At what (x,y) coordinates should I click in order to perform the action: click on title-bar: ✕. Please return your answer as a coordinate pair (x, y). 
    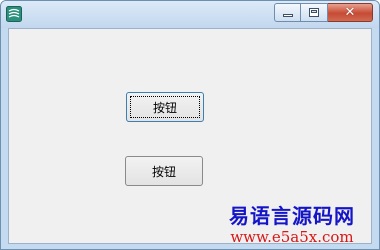
    Looking at the image, I should click on (190, 14).